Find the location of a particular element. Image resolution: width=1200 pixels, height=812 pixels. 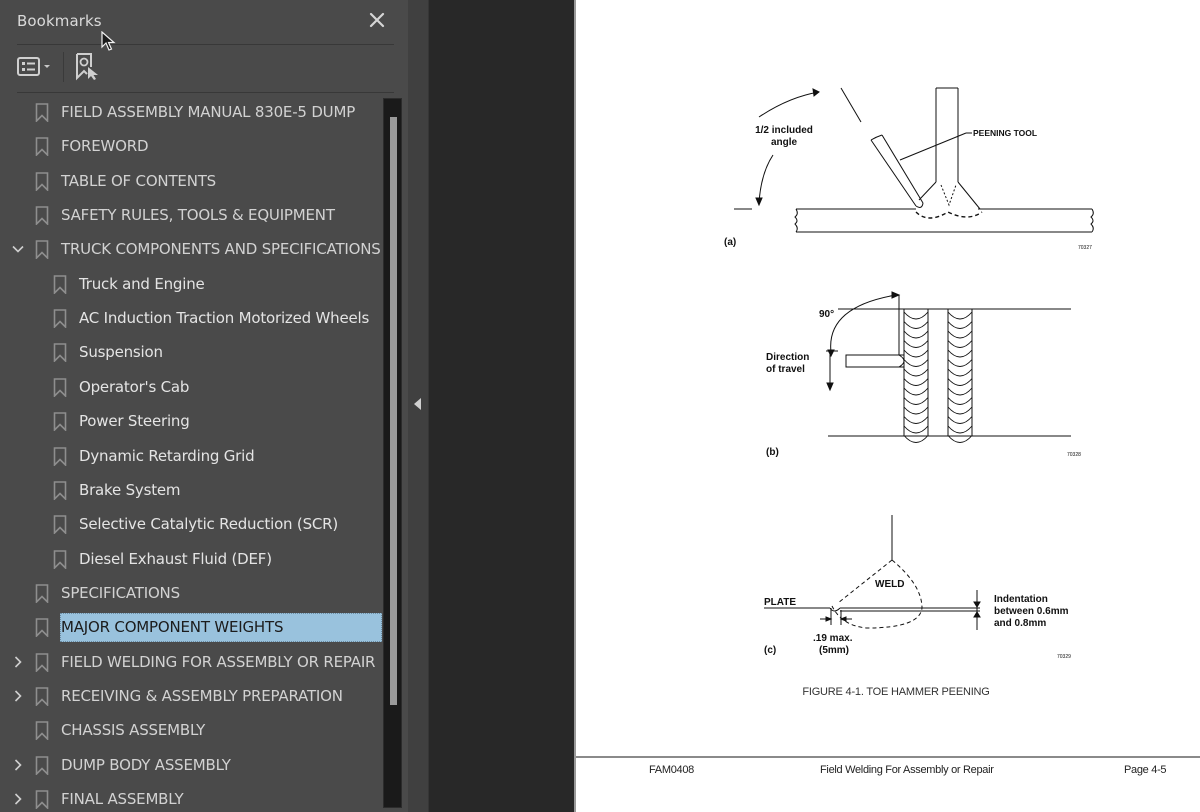

bookmark-label: TABLE OF CONTENTS is located at coordinates (139, 180).